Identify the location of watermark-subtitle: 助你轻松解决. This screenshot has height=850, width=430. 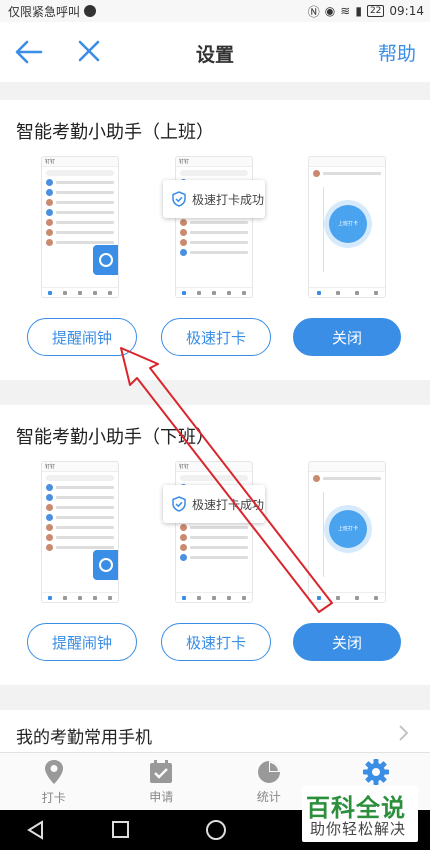
(358, 829).